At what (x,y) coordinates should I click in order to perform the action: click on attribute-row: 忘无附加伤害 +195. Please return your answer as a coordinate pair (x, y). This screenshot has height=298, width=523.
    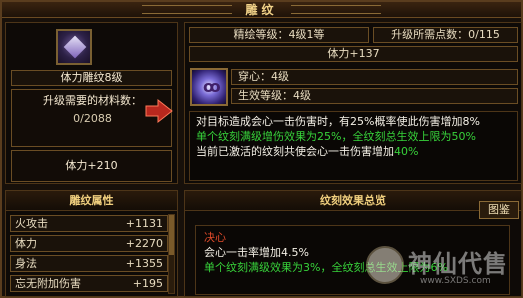
    Looking at the image, I should click on (89, 283).